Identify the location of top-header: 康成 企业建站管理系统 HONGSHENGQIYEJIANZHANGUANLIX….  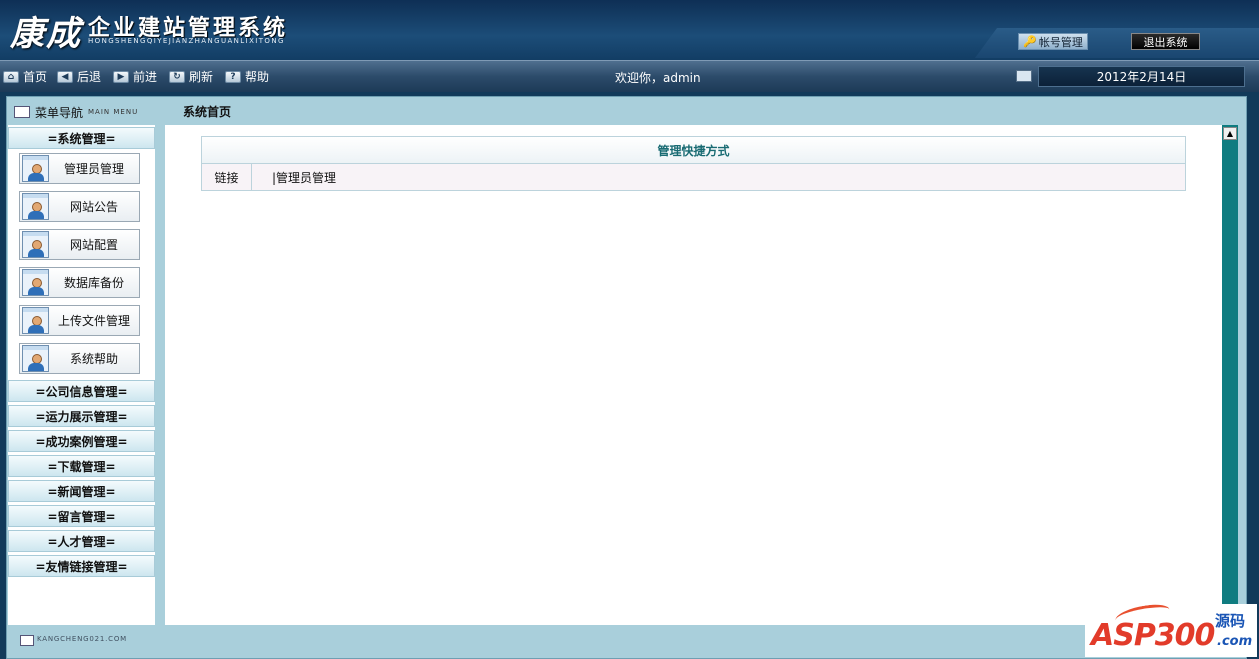
(629, 30).